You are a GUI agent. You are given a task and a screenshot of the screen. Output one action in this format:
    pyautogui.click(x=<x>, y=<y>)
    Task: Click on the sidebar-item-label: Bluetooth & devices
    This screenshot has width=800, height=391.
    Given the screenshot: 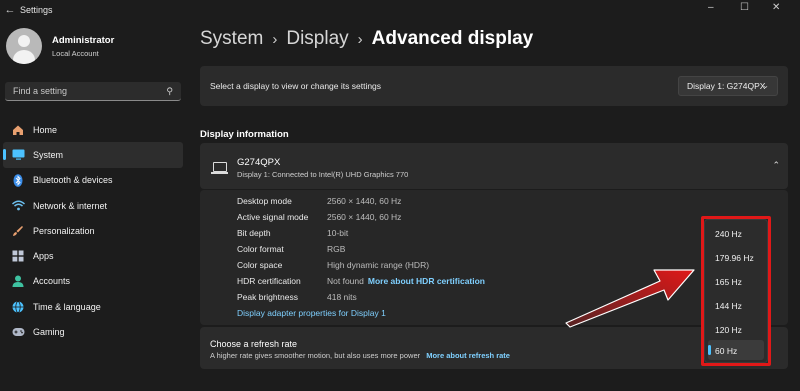 What is the action you would take?
    pyautogui.click(x=73, y=180)
    